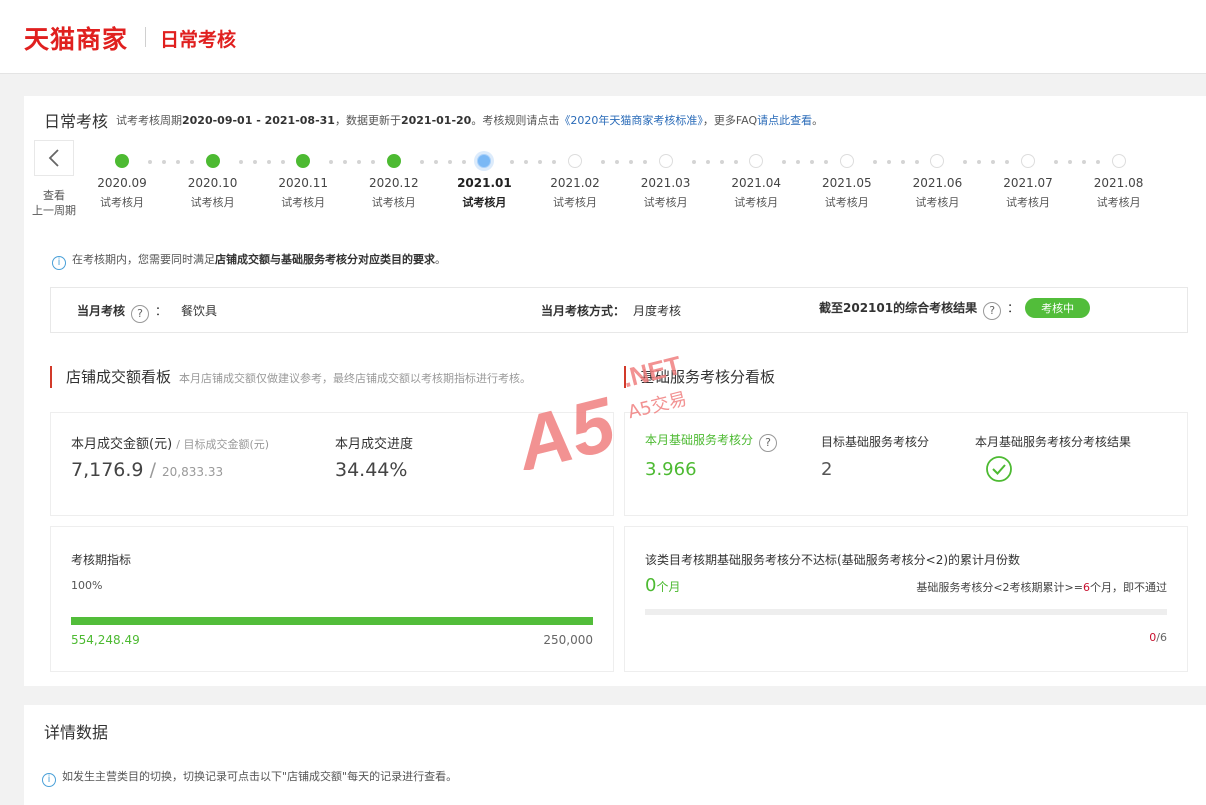  What do you see at coordinates (833, 560) in the screenshot?
I see `fail-title: 该类目考核期基础服务考核分不达标(基础服务考核分<2)的累计月份数` at bounding box center [833, 560].